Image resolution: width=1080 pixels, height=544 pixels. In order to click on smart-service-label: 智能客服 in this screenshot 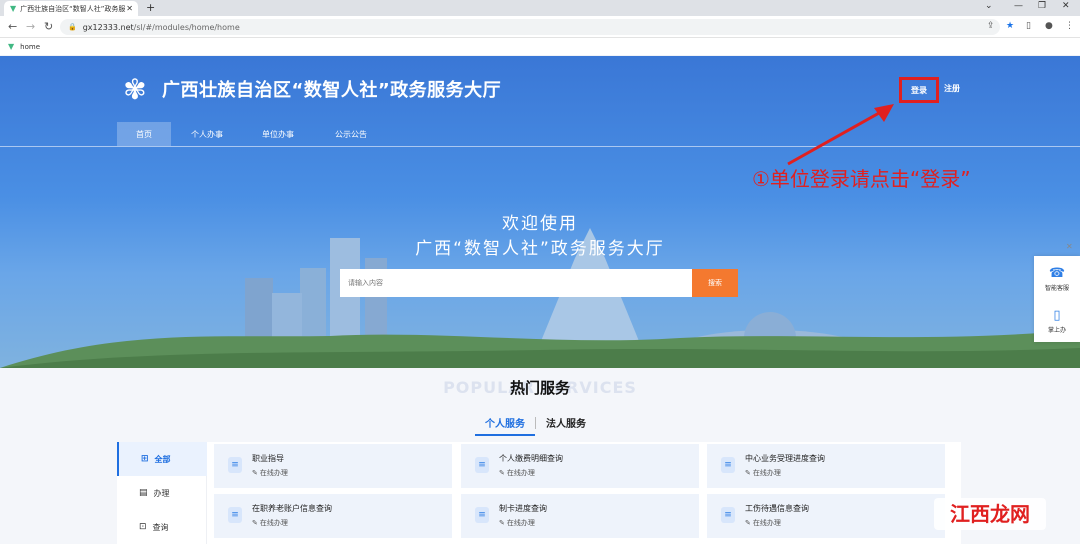, I will do `click(1056, 288)`.